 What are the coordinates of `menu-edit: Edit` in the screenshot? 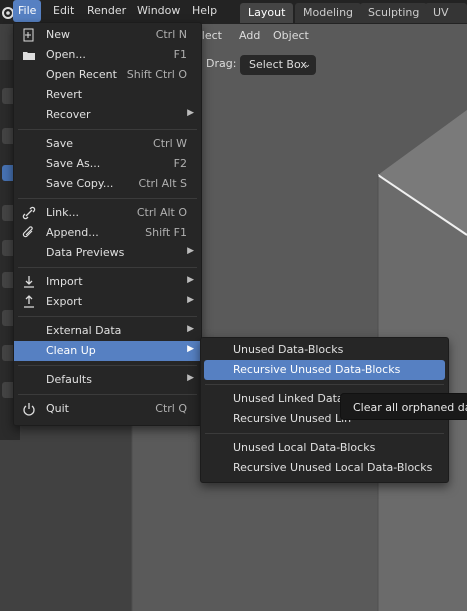 It's located at (63, 11).